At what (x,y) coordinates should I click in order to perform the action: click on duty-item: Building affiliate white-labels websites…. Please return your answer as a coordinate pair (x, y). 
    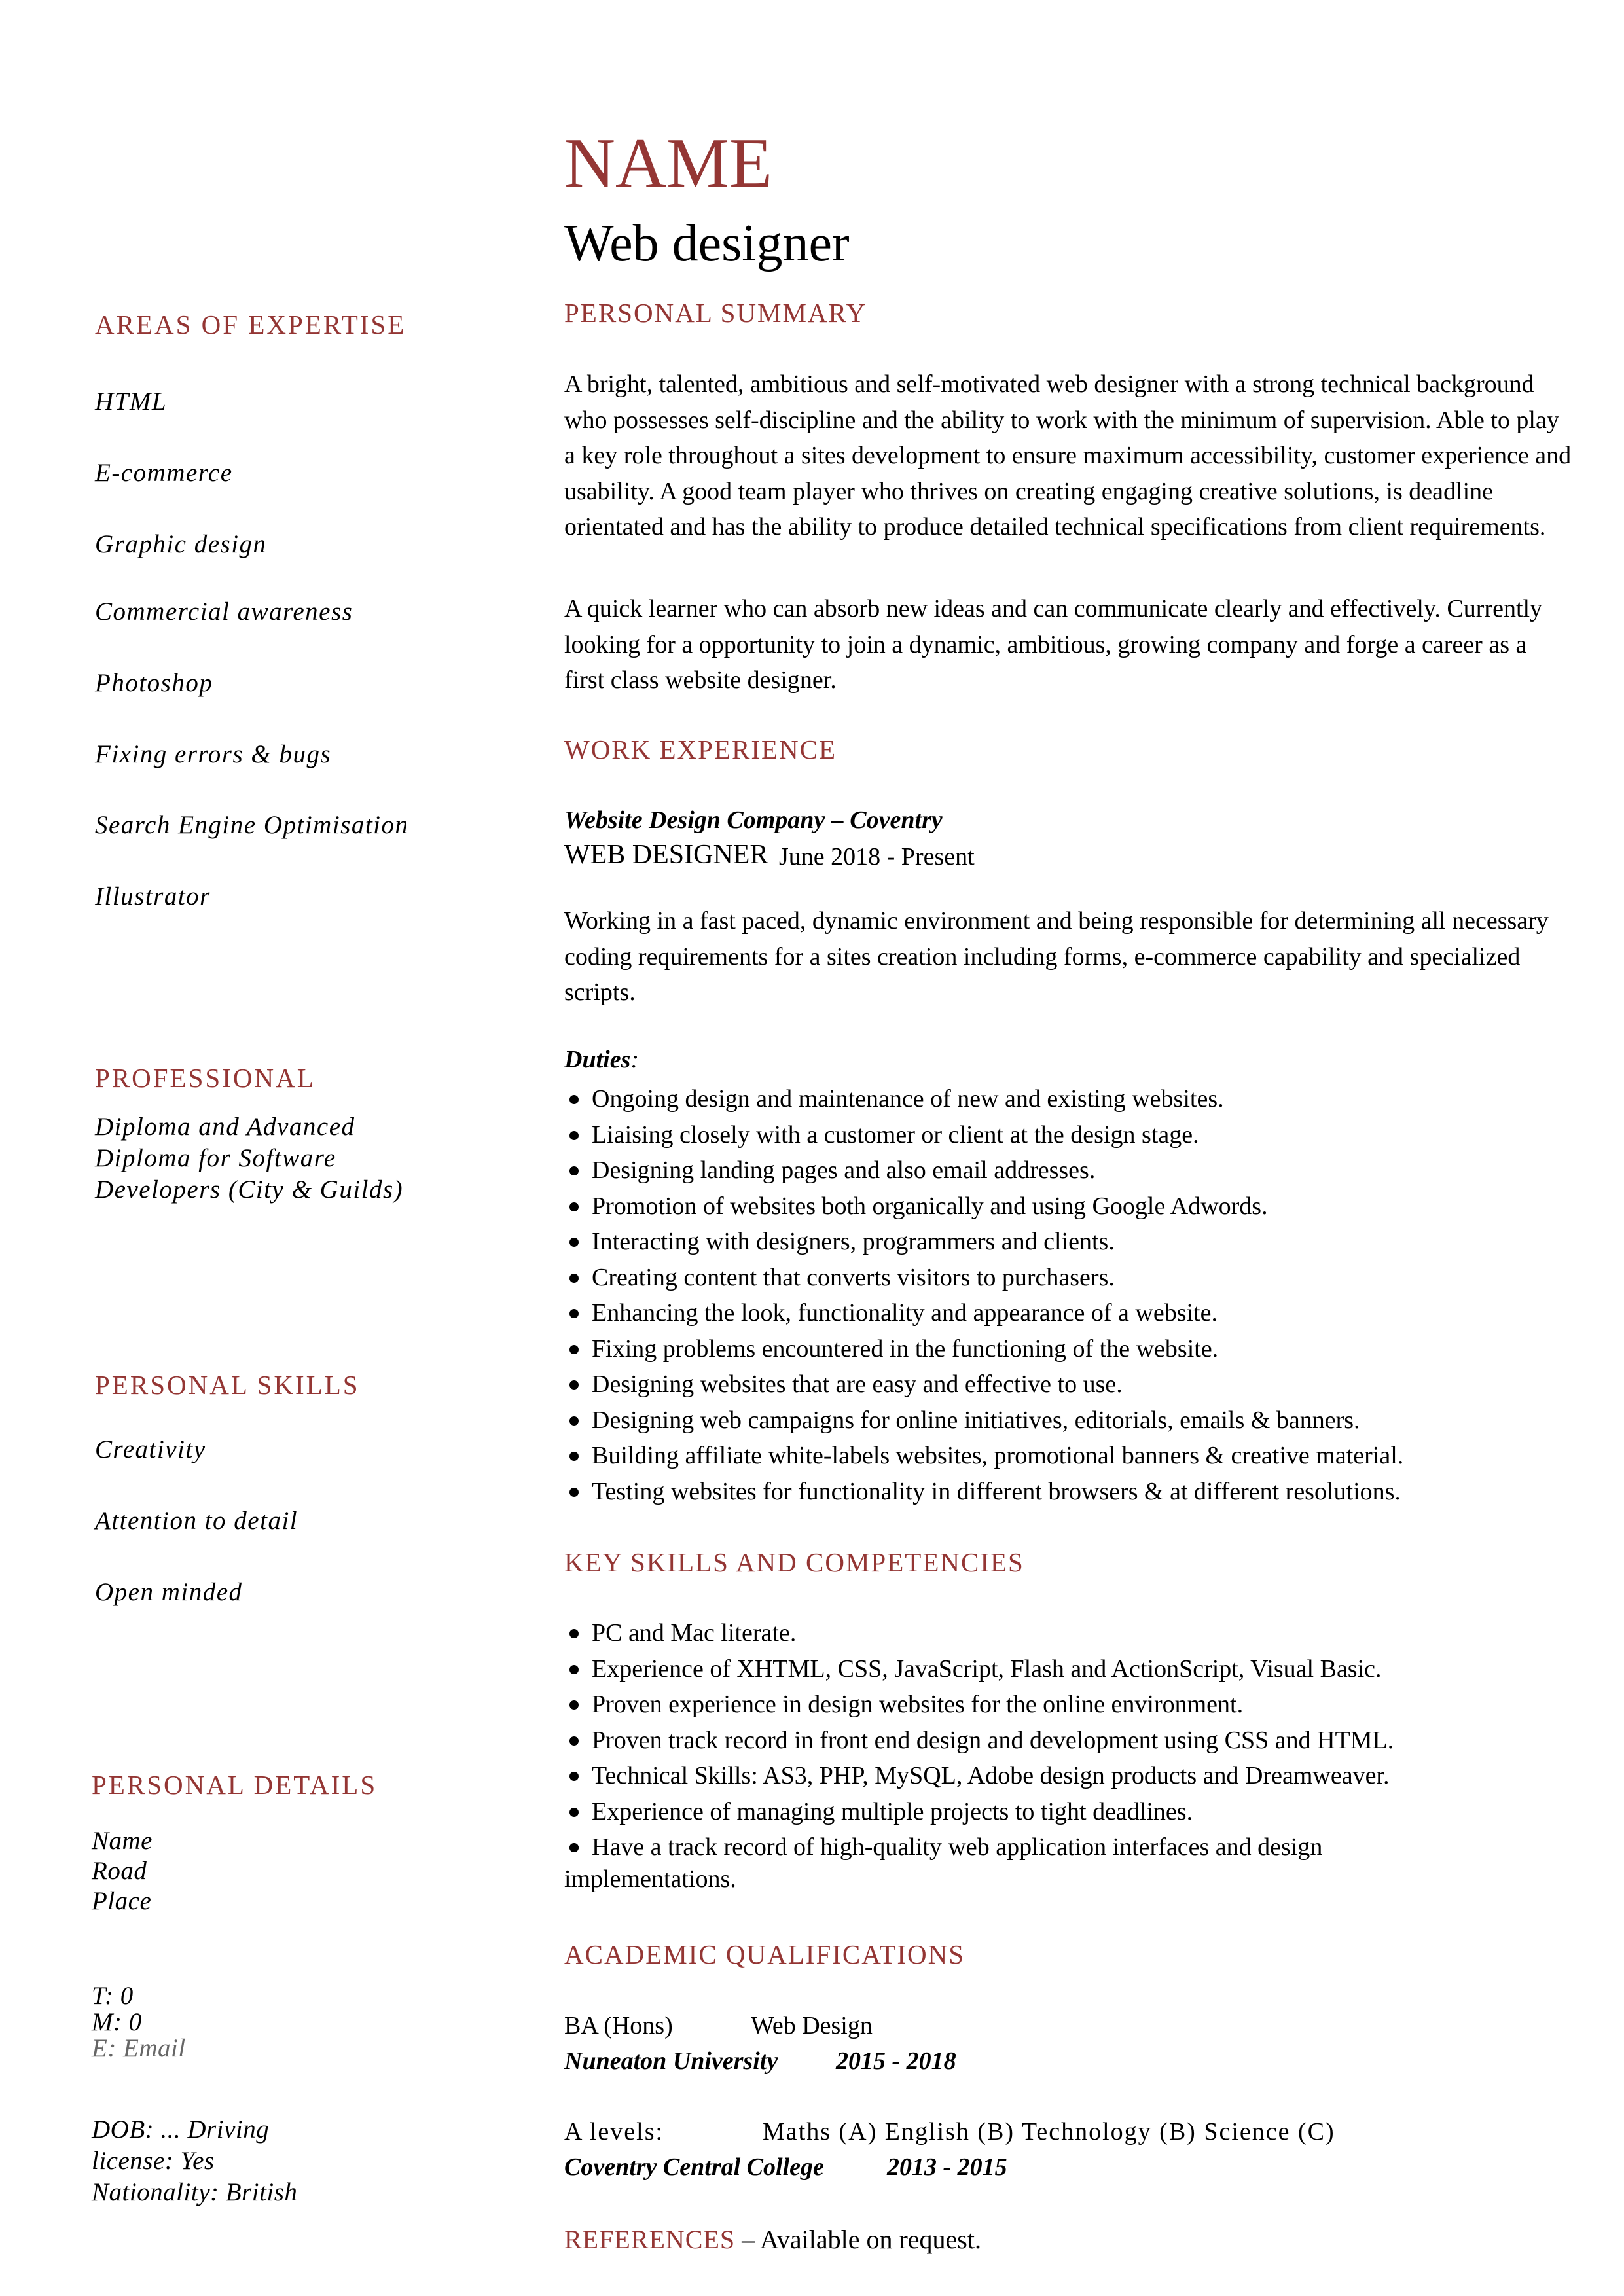
    Looking at the image, I should click on (1074, 1456).